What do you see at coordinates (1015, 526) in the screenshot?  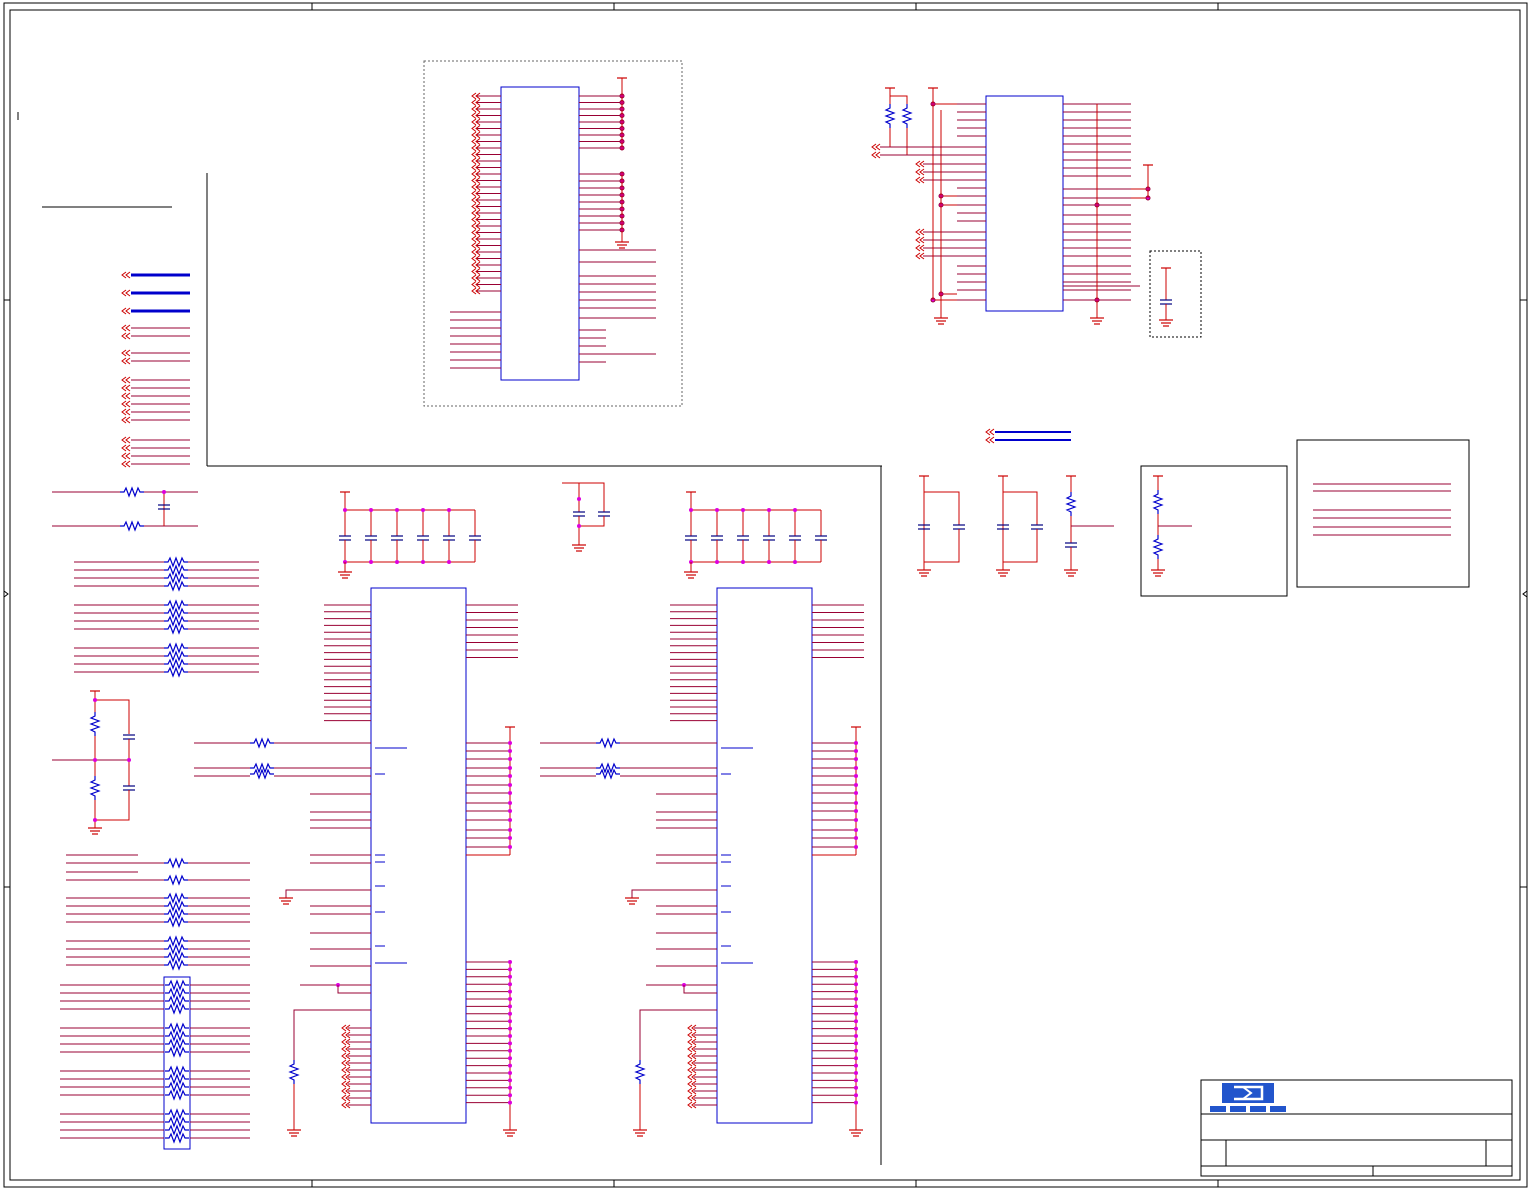 I see `decoupling-caps-right` at bounding box center [1015, 526].